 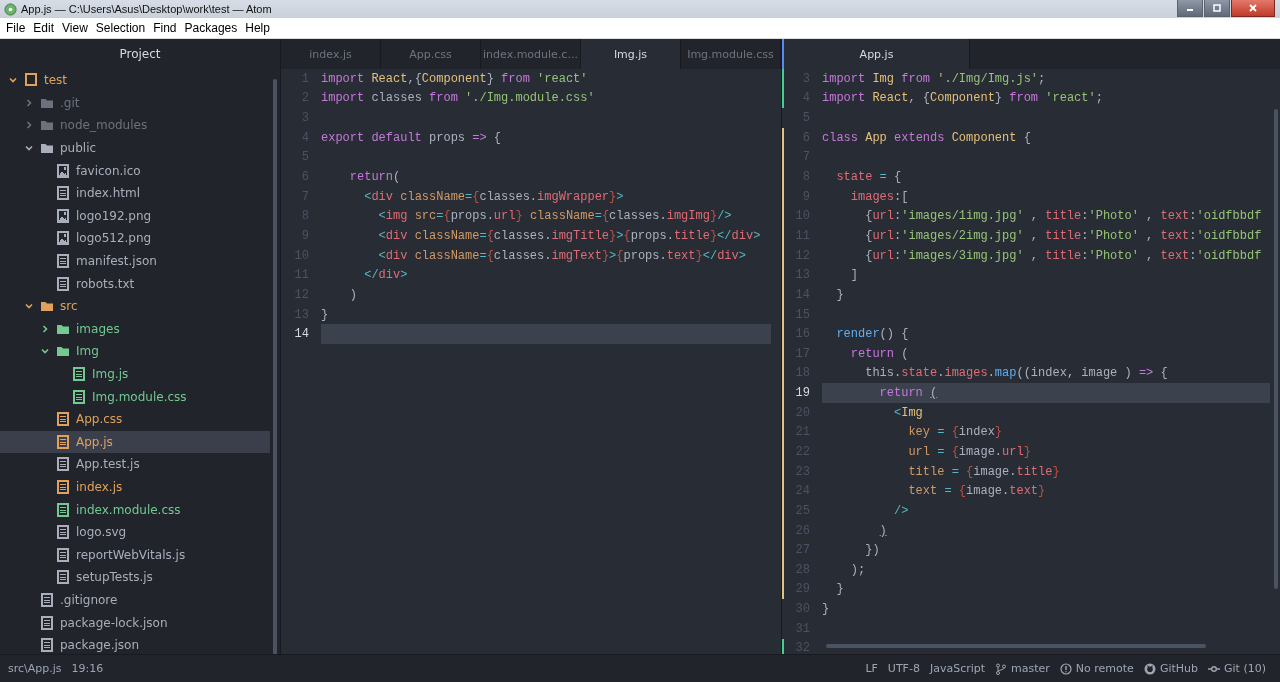 What do you see at coordinates (135, 643) in the screenshot?
I see `tree-item: package.json` at bounding box center [135, 643].